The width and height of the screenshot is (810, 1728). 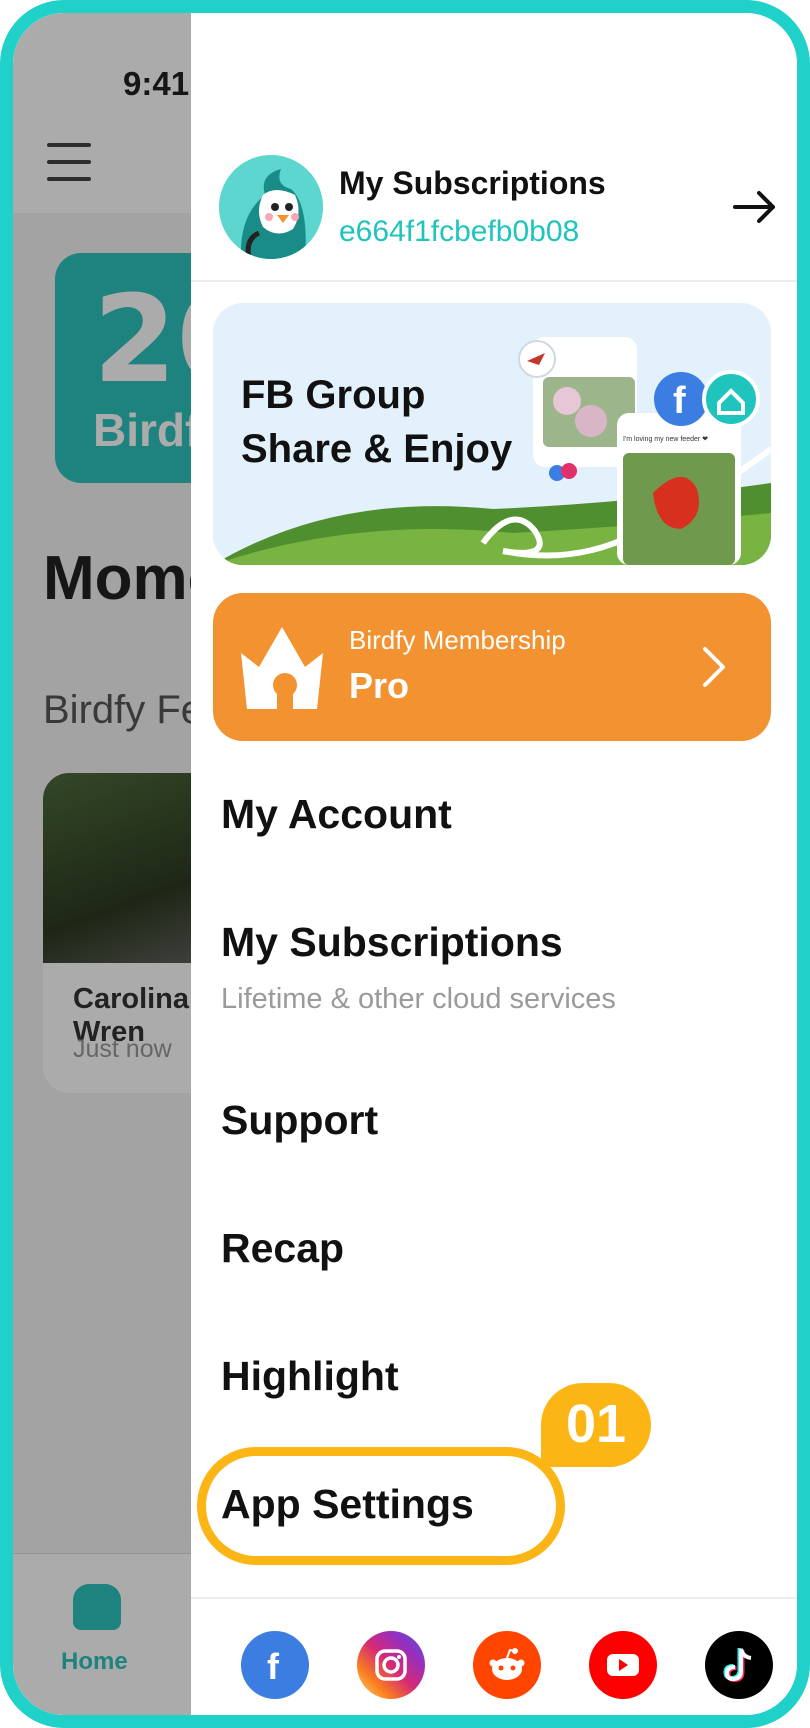 What do you see at coordinates (336, 814) in the screenshot?
I see `menu-item-my-account: My Account` at bounding box center [336, 814].